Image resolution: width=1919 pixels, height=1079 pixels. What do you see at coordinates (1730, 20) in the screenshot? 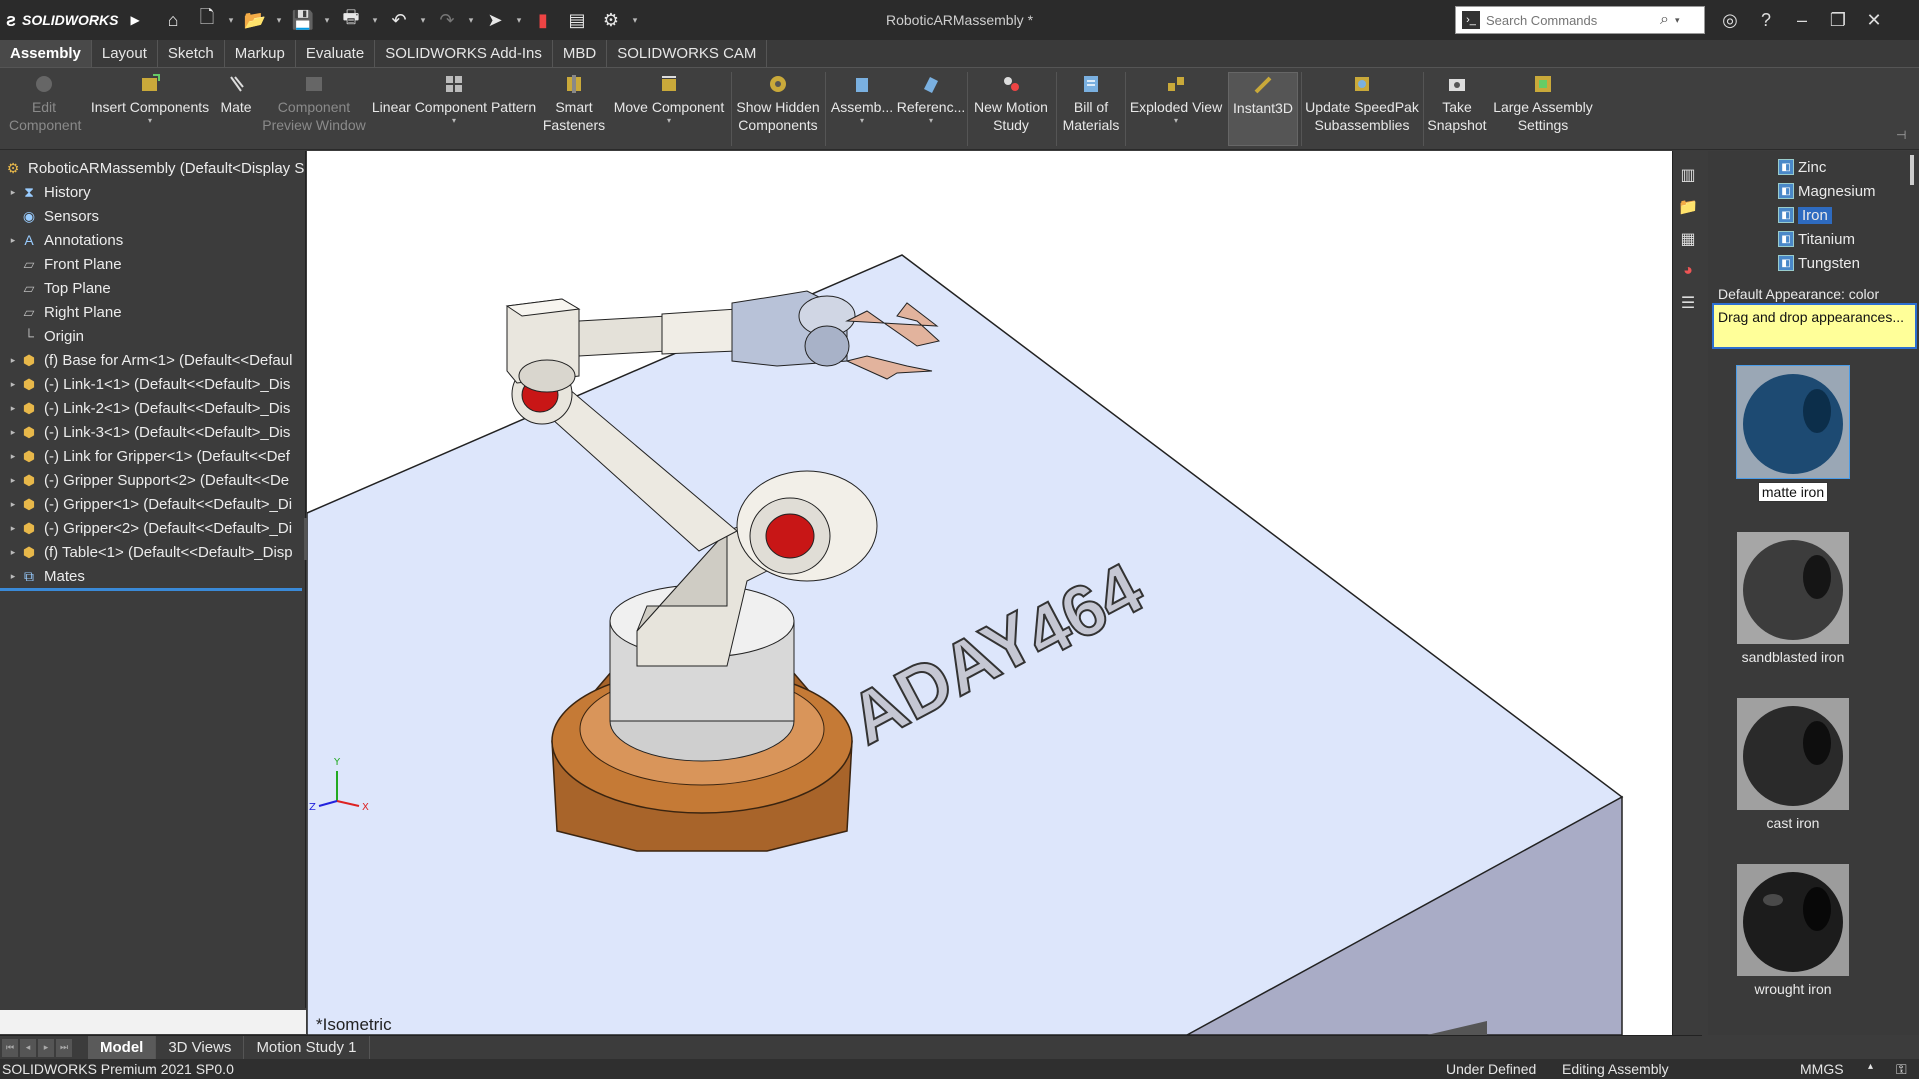
I see `user-account-icon: ◎` at bounding box center [1730, 20].